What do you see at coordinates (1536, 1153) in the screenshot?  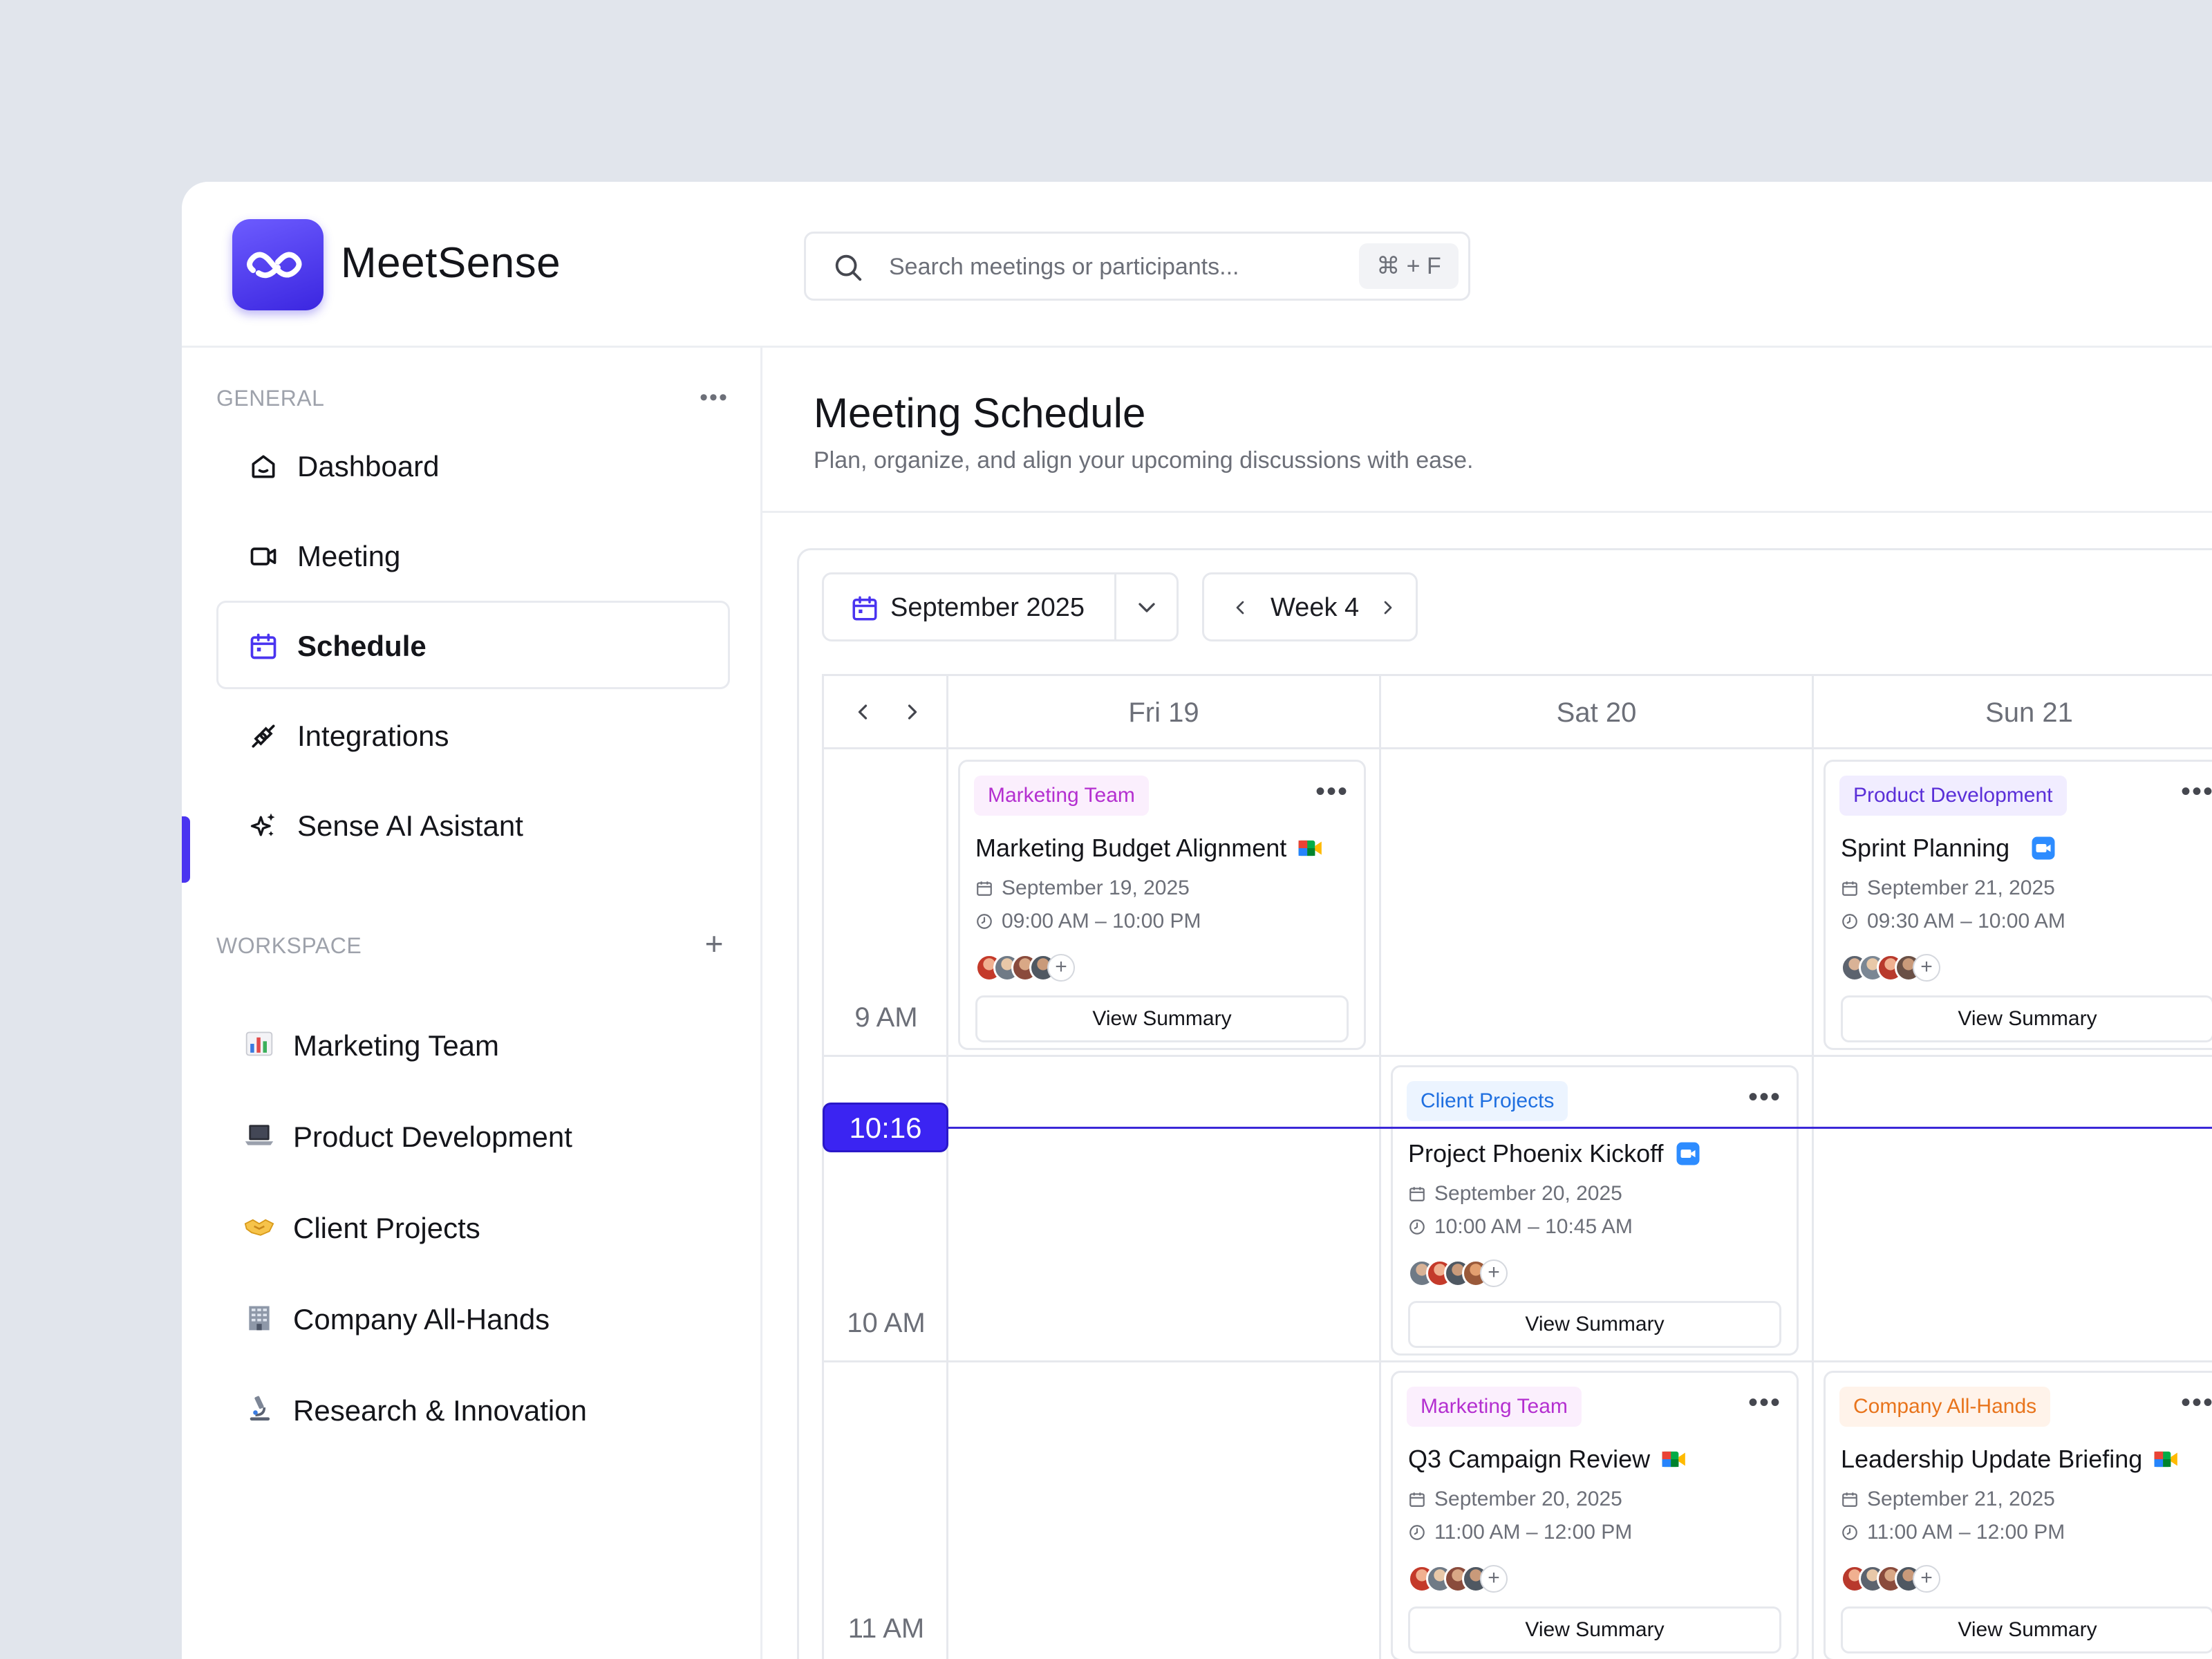 I see `event-title-text: Project Phoenix Kickoff` at bounding box center [1536, 1153].